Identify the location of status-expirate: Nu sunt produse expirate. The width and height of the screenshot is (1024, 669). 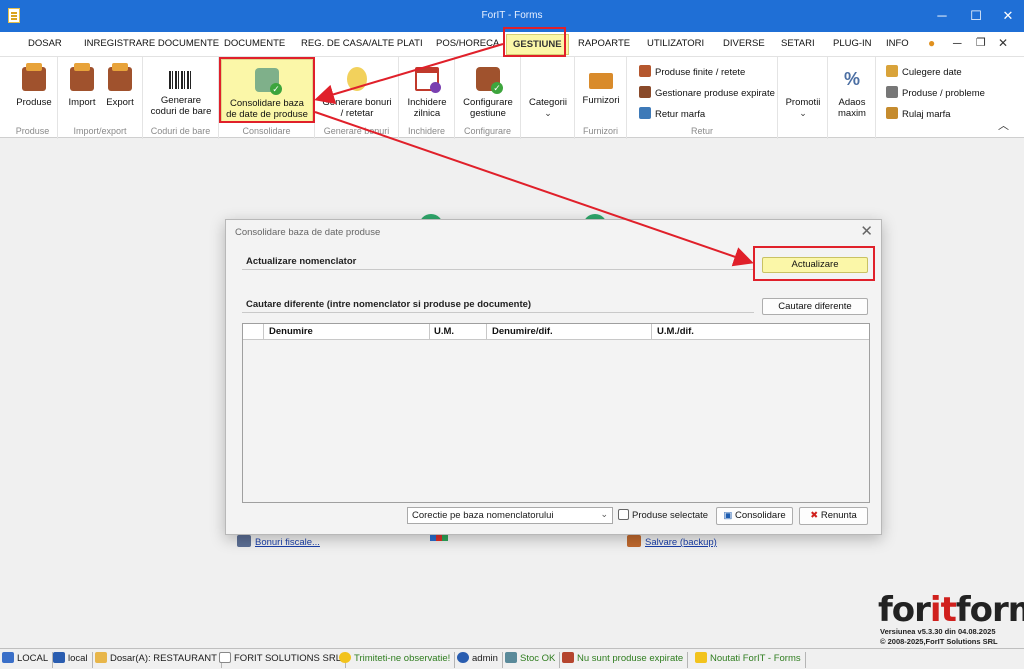
(625, 660).